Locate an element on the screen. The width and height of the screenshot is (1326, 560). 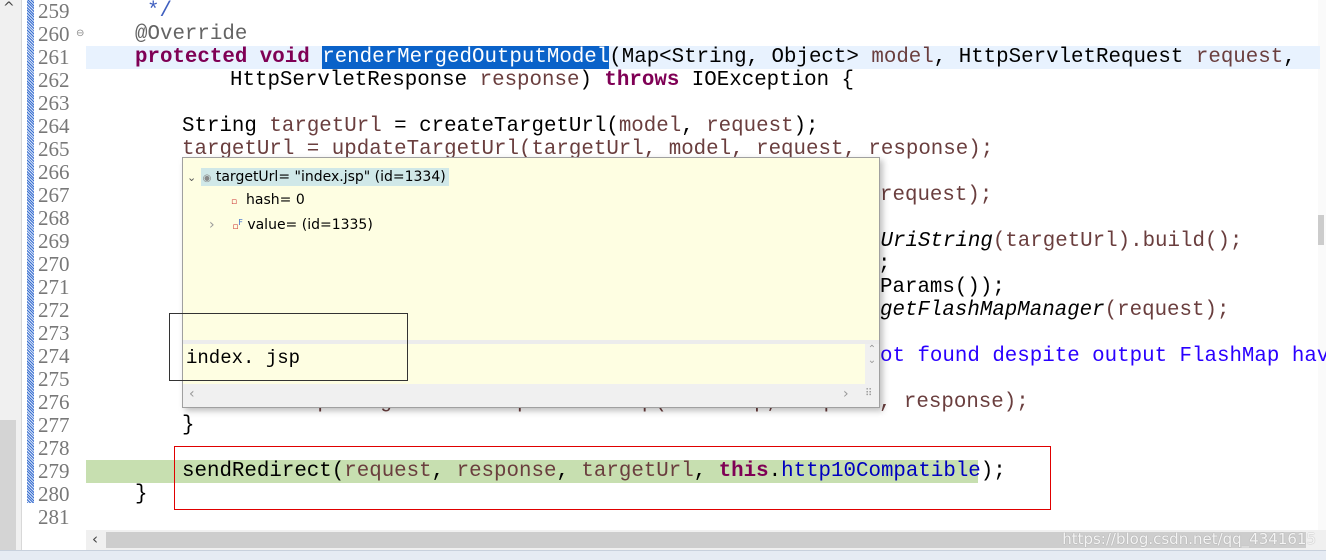
line-number: 264 is located at coordinates (58, 126).